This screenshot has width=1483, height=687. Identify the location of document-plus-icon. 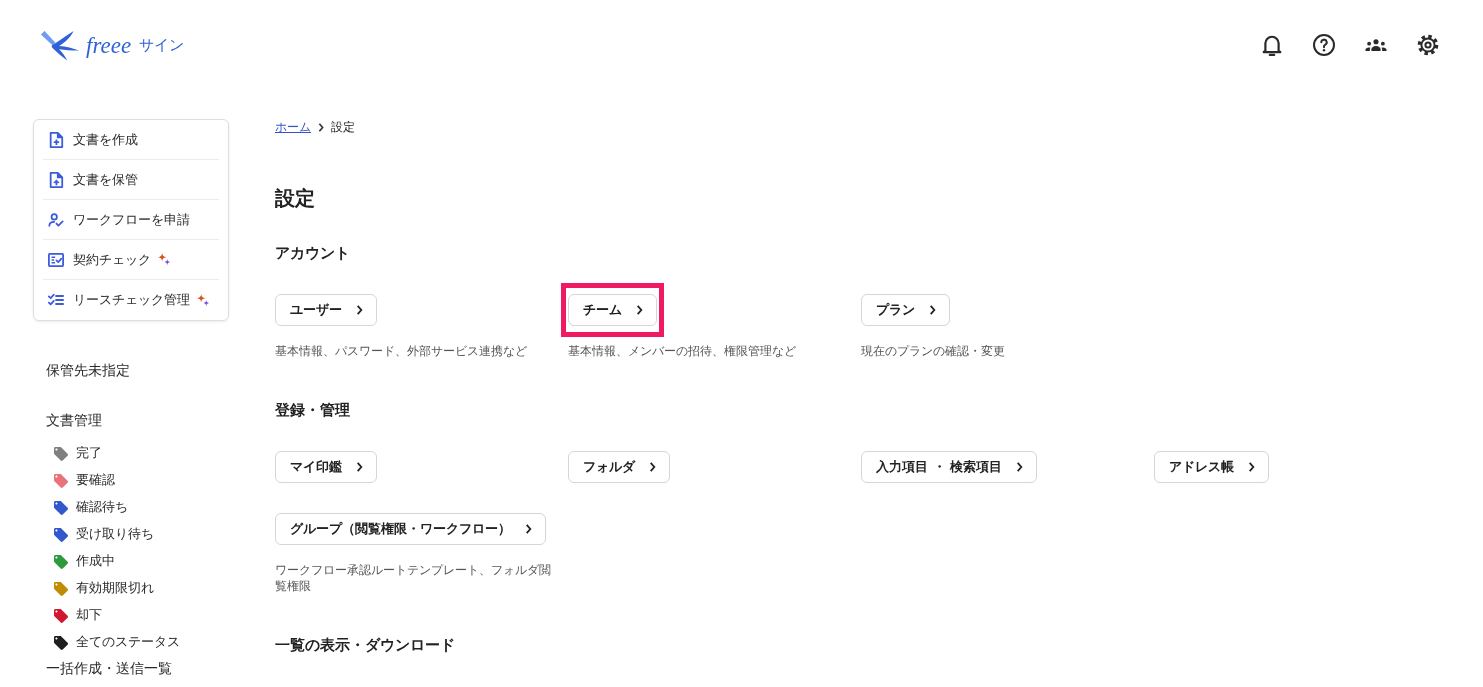
(56, 139).